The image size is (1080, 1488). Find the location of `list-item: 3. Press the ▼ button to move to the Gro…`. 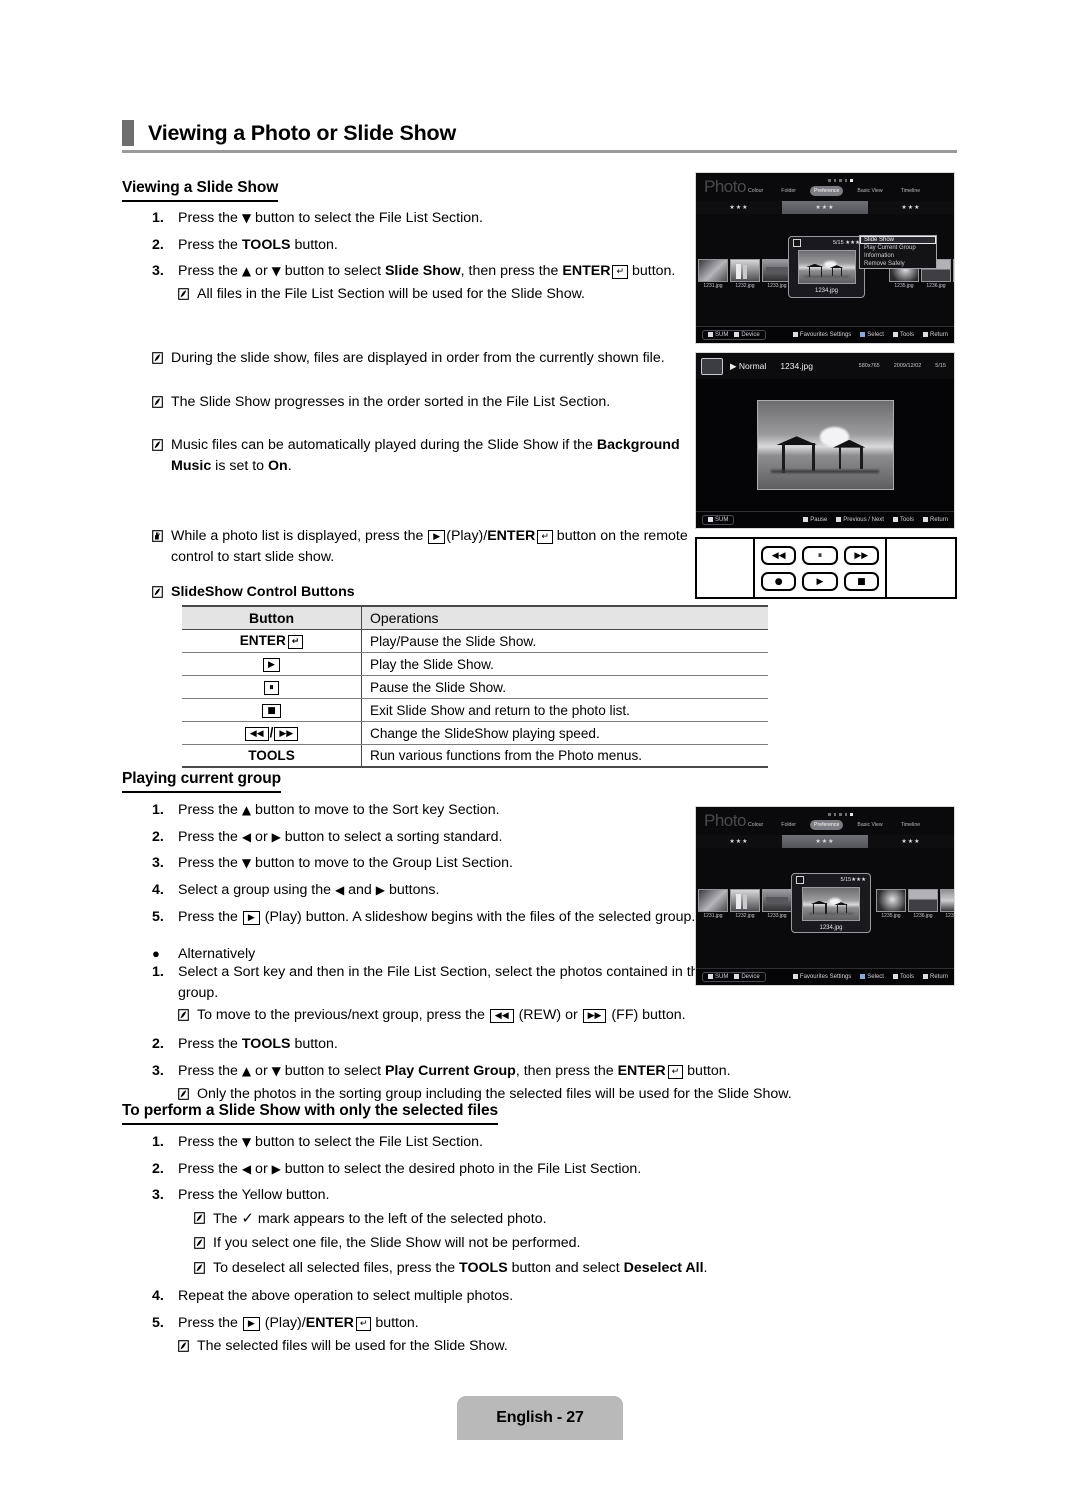

list-item: 3. Press the ▼ button to move to the Gro… is located at coordinates (424, 863).